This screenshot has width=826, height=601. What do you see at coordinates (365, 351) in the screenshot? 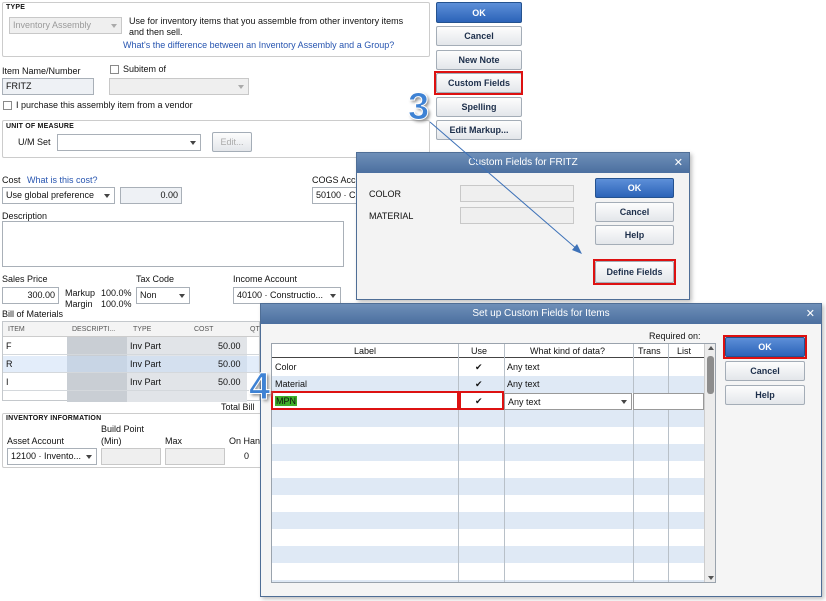
I see `header-label: Label` at bounding box center [365, 351].